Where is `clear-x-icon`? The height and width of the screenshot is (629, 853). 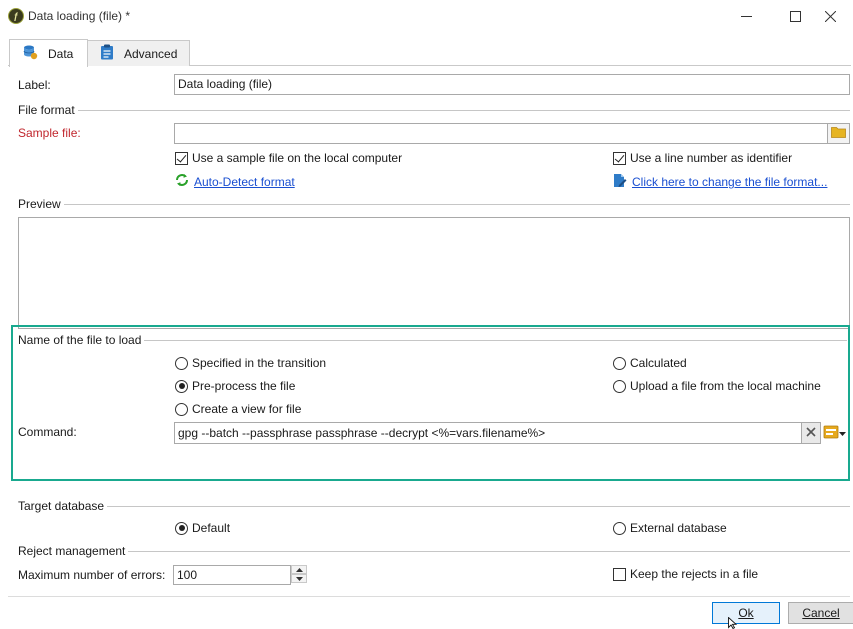 clear-x-icon is located at coordinates (811, 433).